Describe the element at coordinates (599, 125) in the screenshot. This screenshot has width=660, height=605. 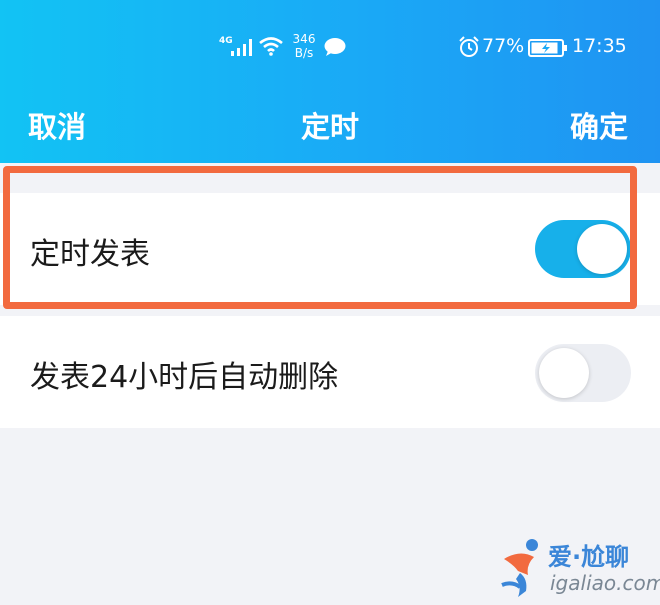
I see `confirm-button: 确定` at that location.